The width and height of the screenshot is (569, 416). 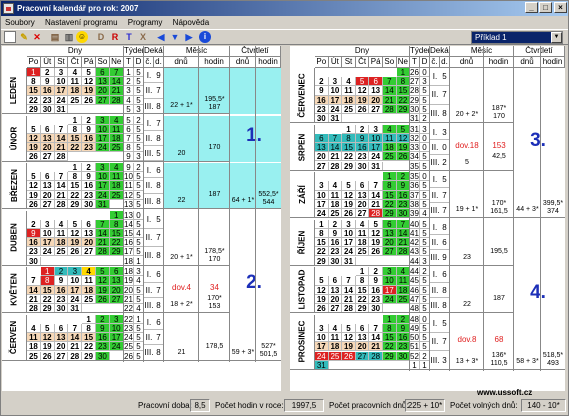 I want to click on arrow-down-icon: ▼, so click(x=175, y=37).